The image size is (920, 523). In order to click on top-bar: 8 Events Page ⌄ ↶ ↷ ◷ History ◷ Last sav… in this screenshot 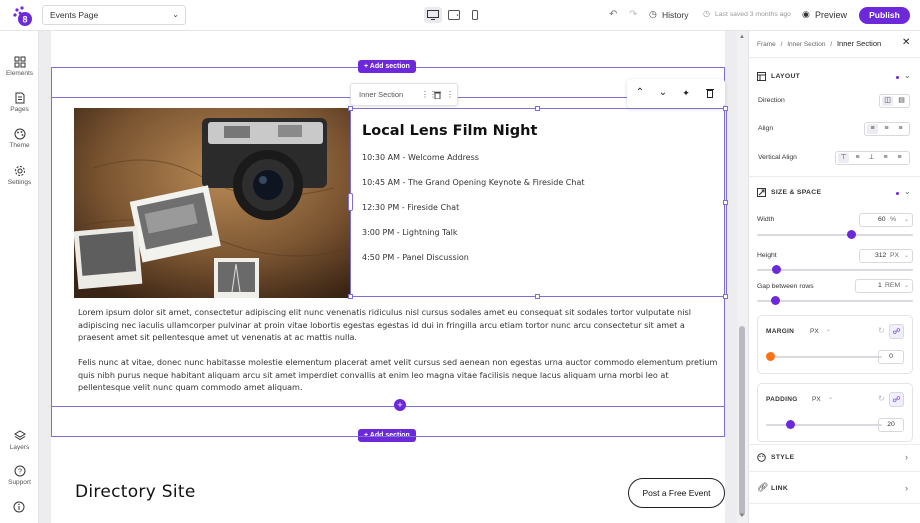, I will do `click(460, 15)`.